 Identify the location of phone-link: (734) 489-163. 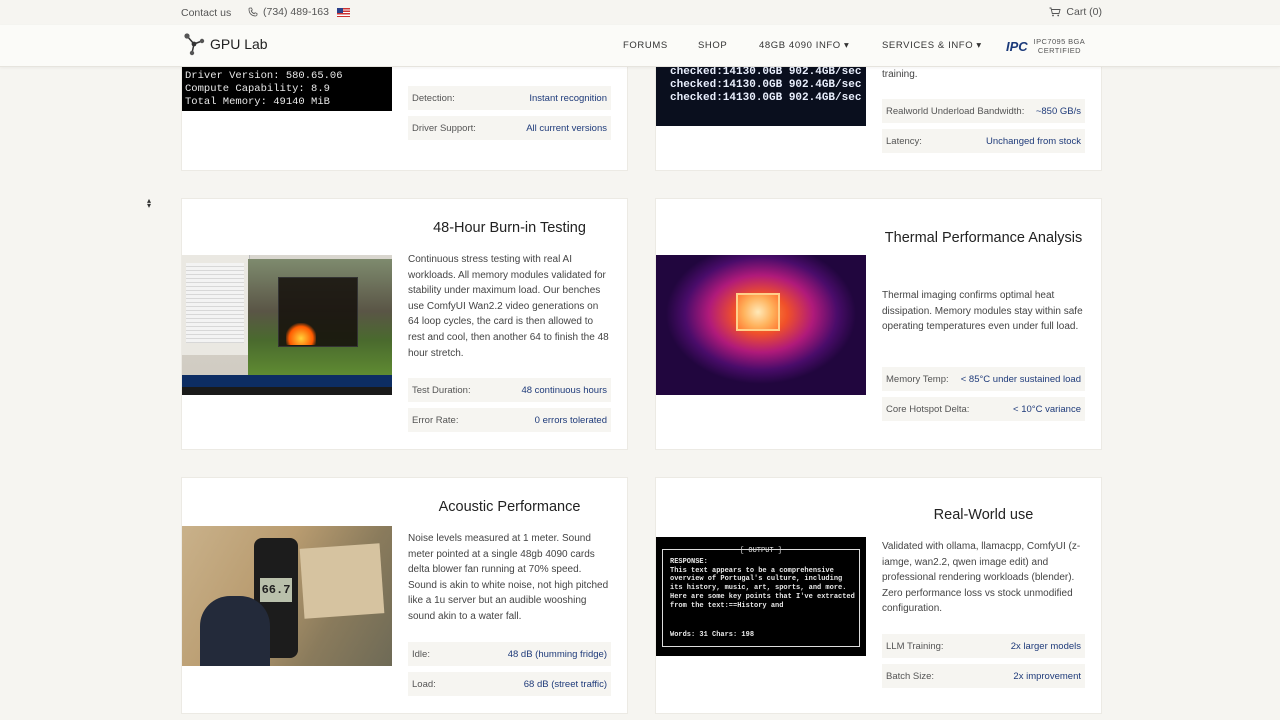
(299, 12).